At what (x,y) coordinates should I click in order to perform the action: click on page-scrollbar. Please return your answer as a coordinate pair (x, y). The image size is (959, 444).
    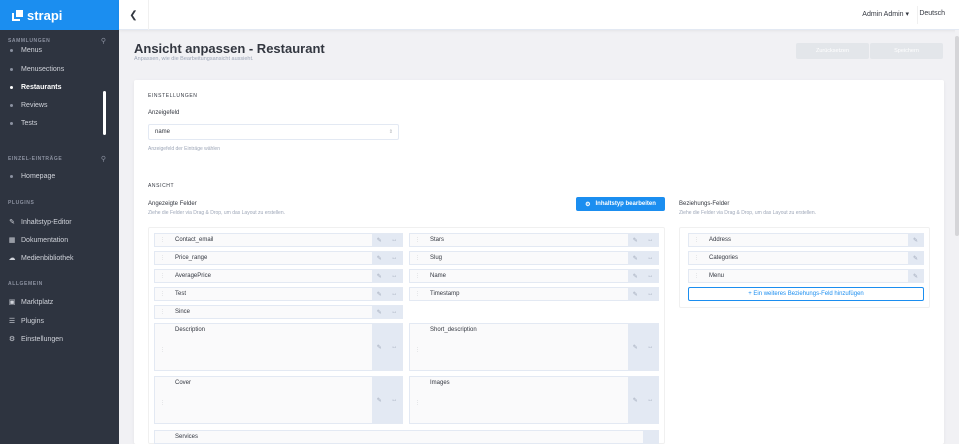
    Looking at the image, I should click on (957, 237).